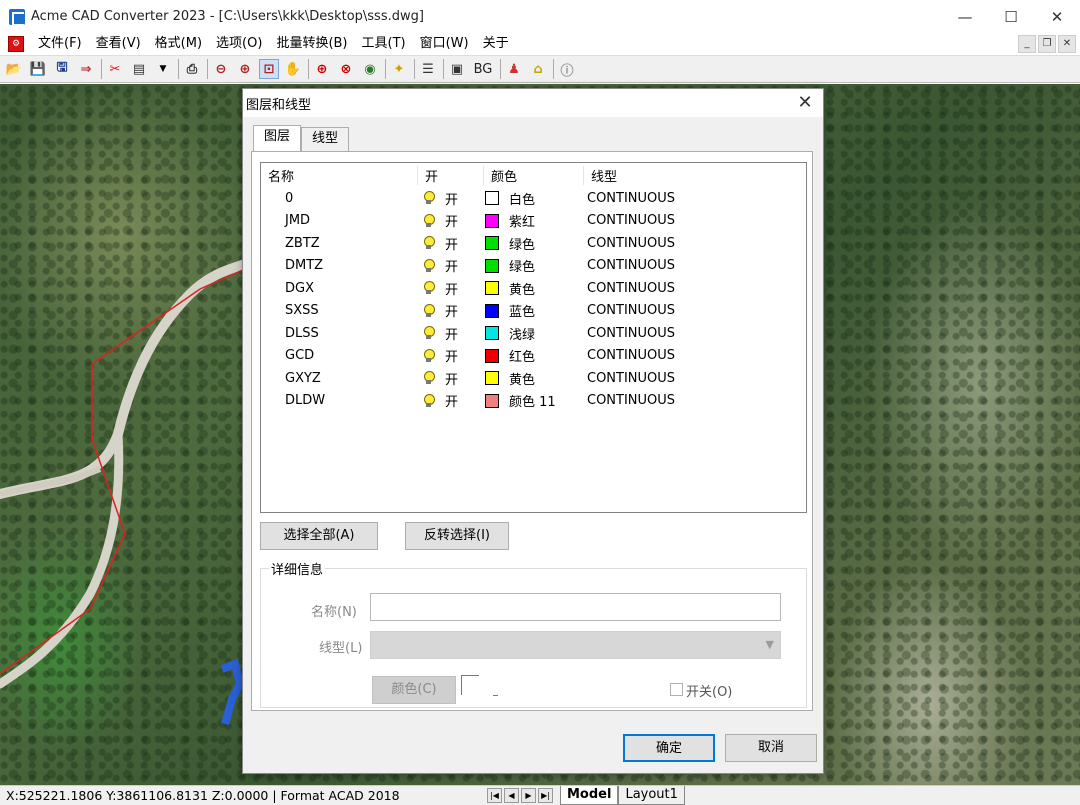 This screenshot has height=805, width=1080. Describe the element at coordinates (269, 69) in the screenshot. I see `zoom-window-icon: ⊡` at that location.